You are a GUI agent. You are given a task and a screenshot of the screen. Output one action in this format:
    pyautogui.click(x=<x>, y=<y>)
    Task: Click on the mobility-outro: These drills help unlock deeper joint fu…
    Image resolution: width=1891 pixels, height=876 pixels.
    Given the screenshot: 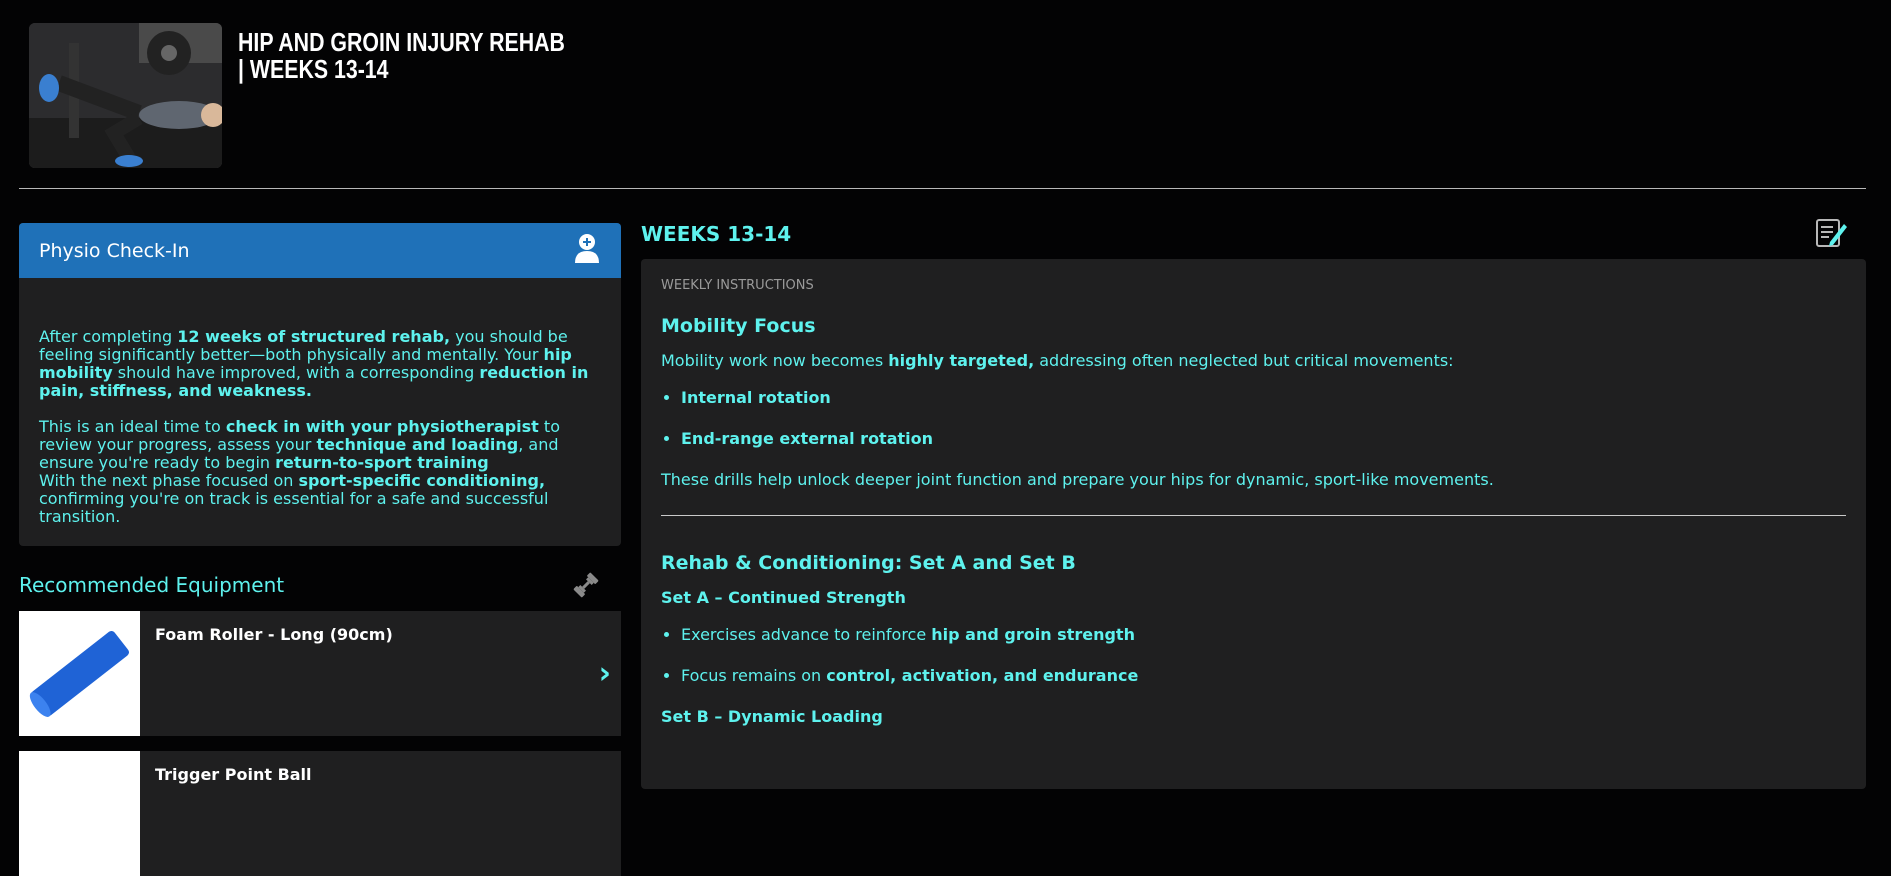 What is the action you would take?
    pyautogui.click(x=1077, y=479)
    